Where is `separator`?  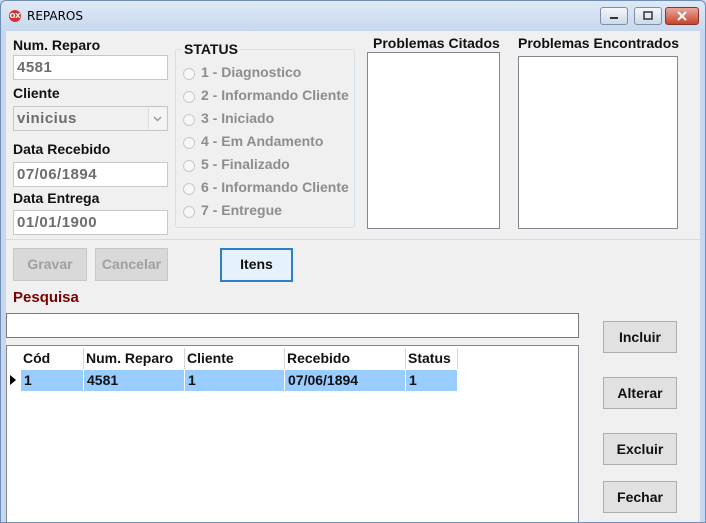 separator is located at coordinates (353, 239).